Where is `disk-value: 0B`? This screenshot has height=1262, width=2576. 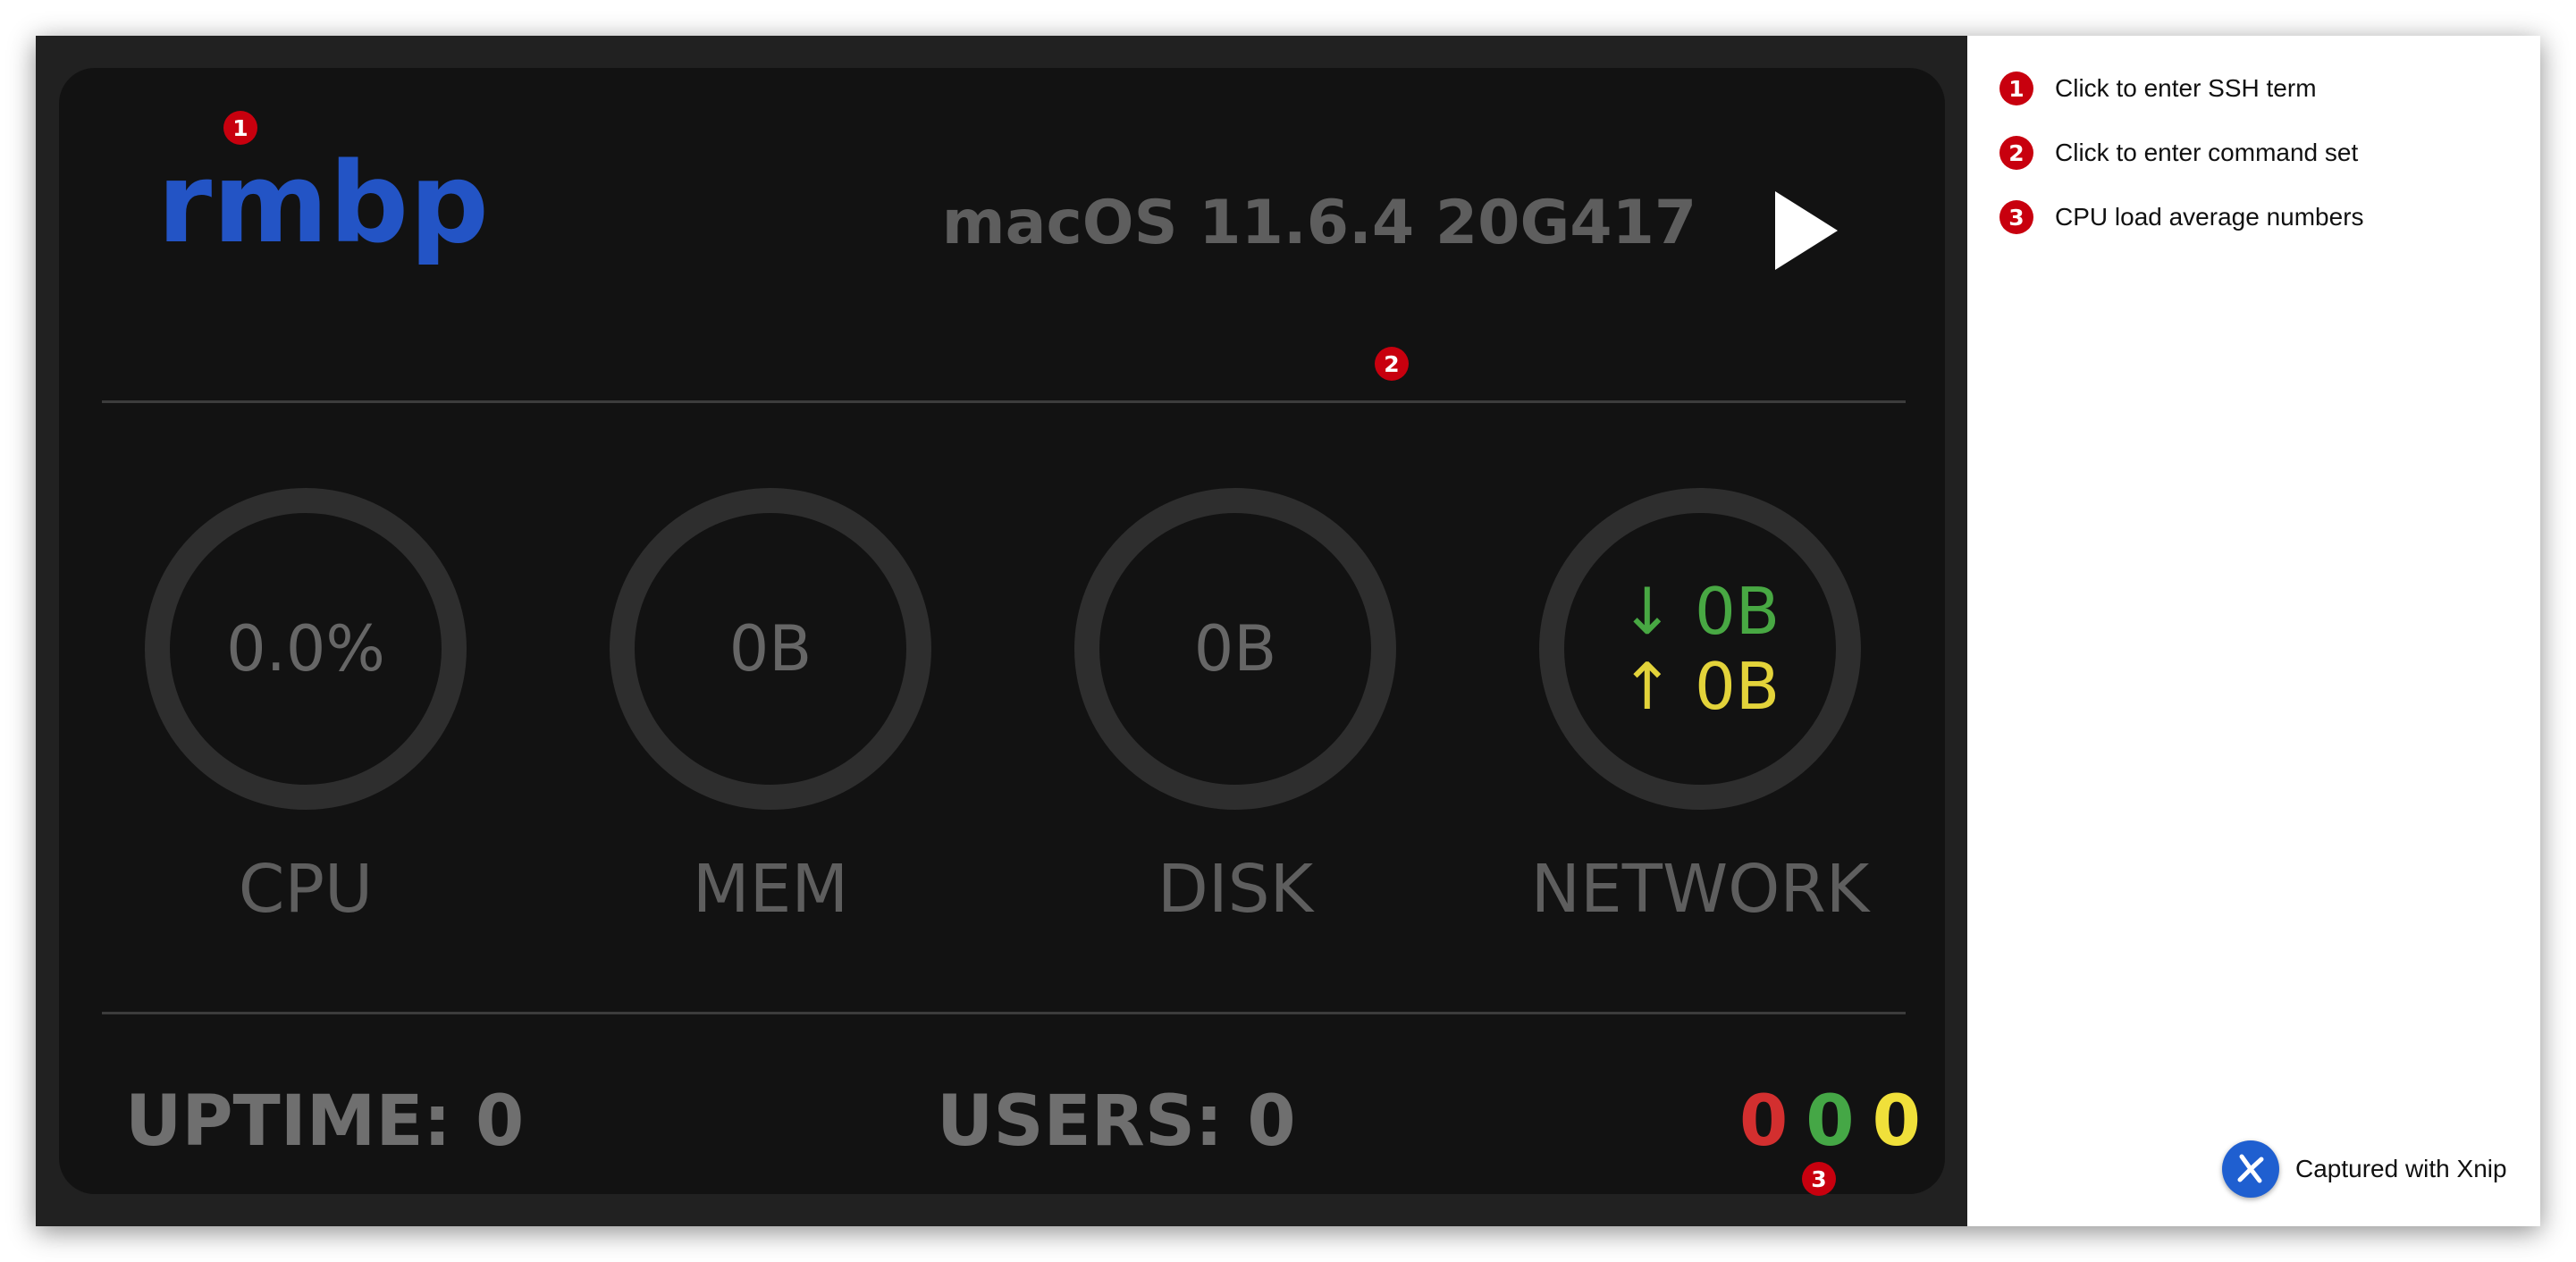
disk-value: 0B is located at coordinates (1235, 649).